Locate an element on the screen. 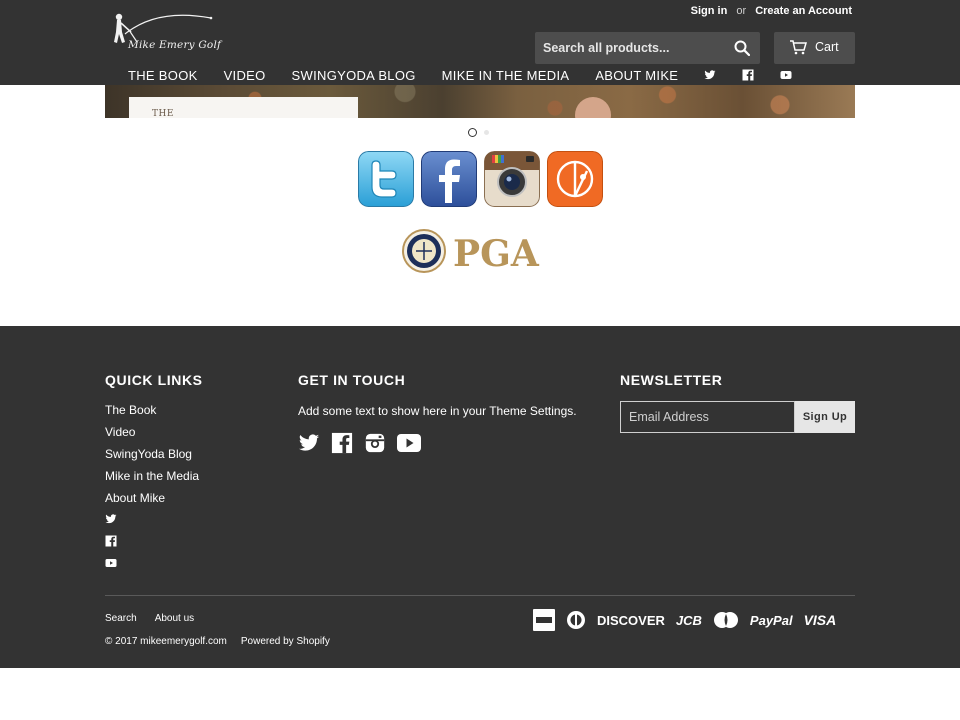  or-text: or is located at coordinates (741, 11).